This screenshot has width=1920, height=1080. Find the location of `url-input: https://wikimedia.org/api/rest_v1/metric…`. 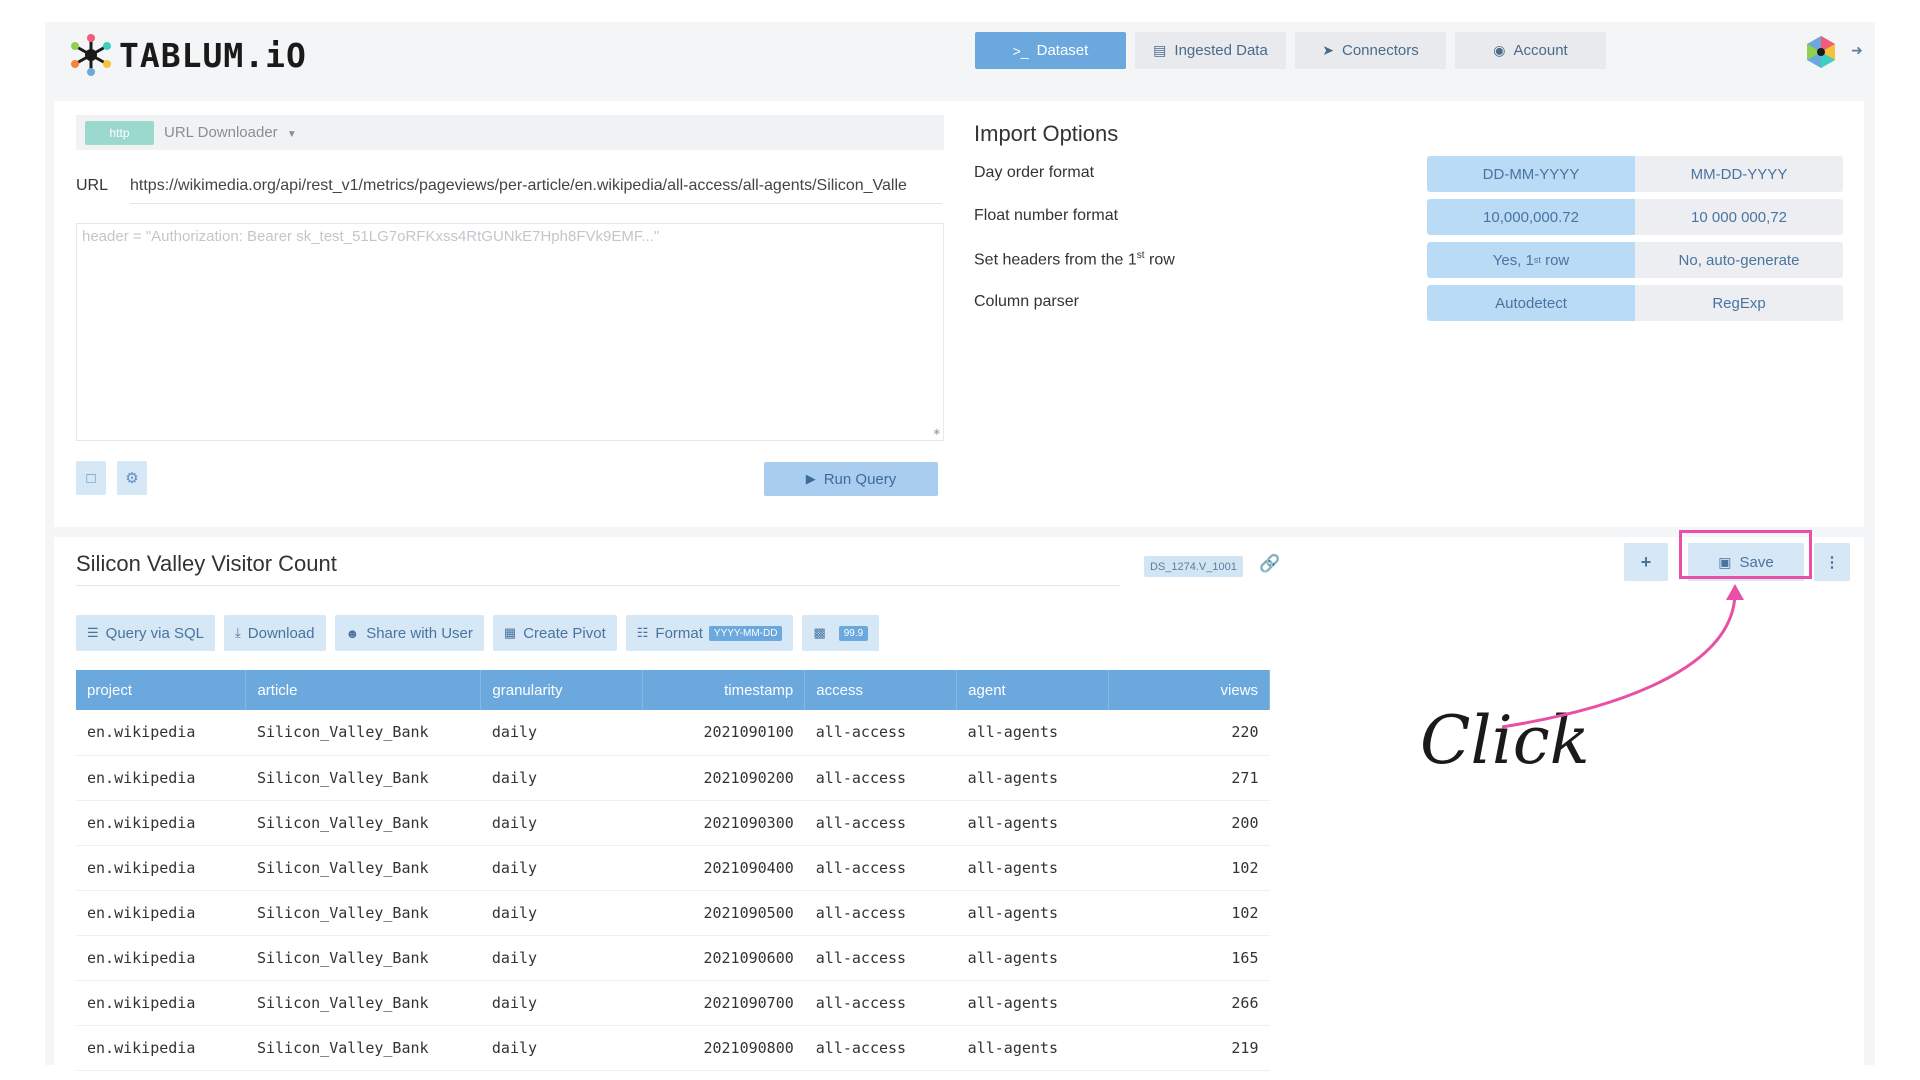

url-input: https://wikimedia.org/api/rest_v1/metric… is located at coordinates (536, 186).